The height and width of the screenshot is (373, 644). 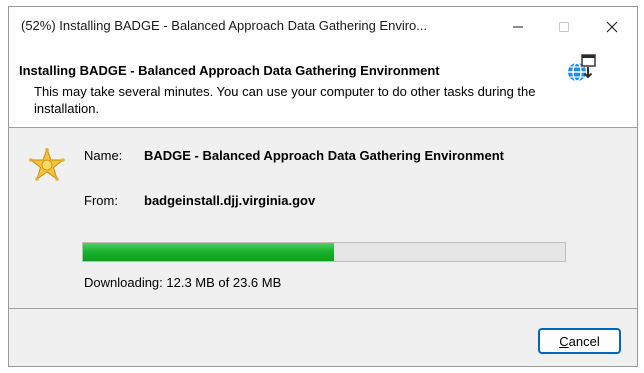 I want to click on minimize-icon, so click(x=518, y=27).